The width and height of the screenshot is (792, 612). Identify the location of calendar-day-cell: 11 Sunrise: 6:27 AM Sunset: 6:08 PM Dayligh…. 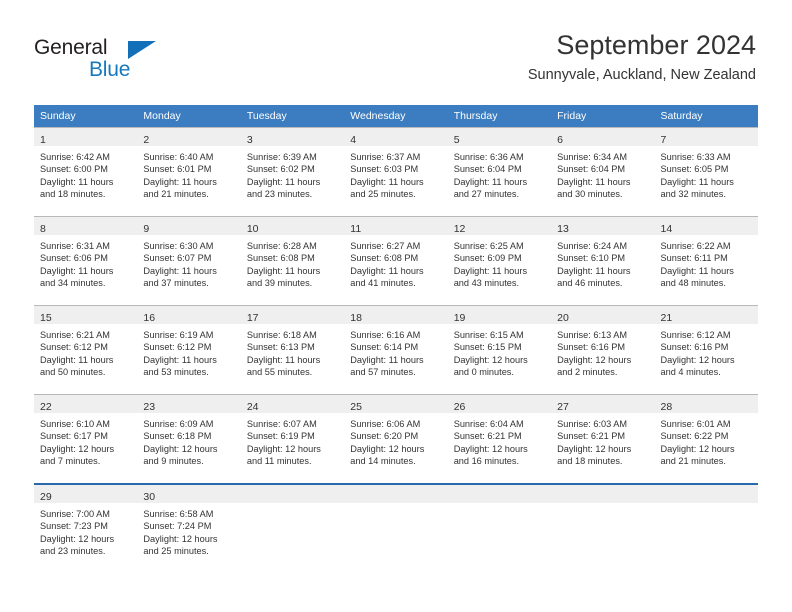
(396, 261).